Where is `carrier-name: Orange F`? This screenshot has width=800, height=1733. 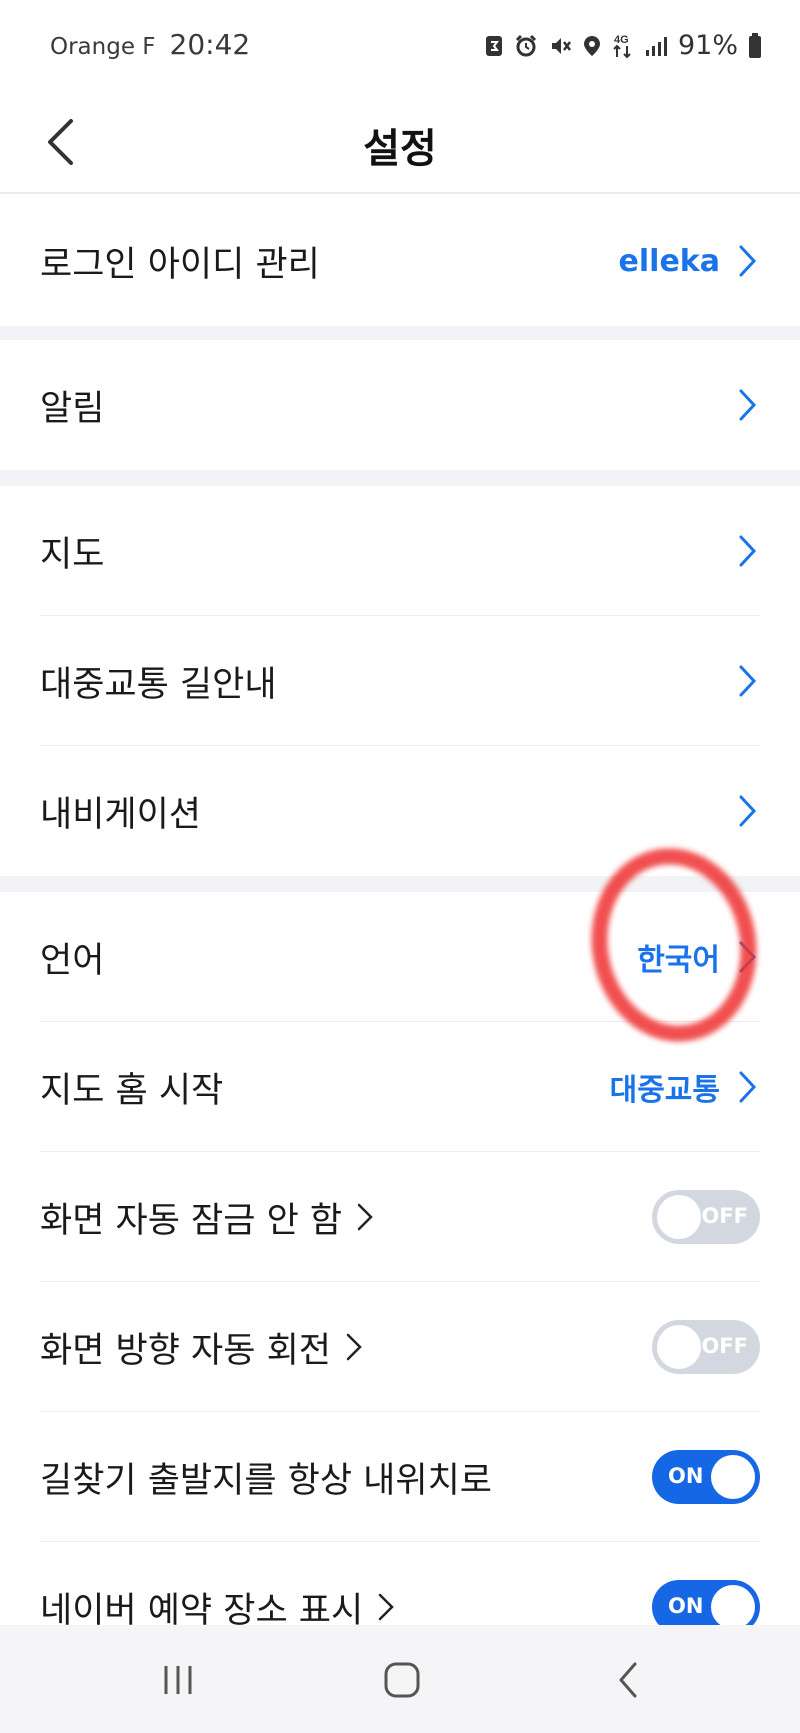
carrier-name: Orange F is located at coordinates (103, 47).